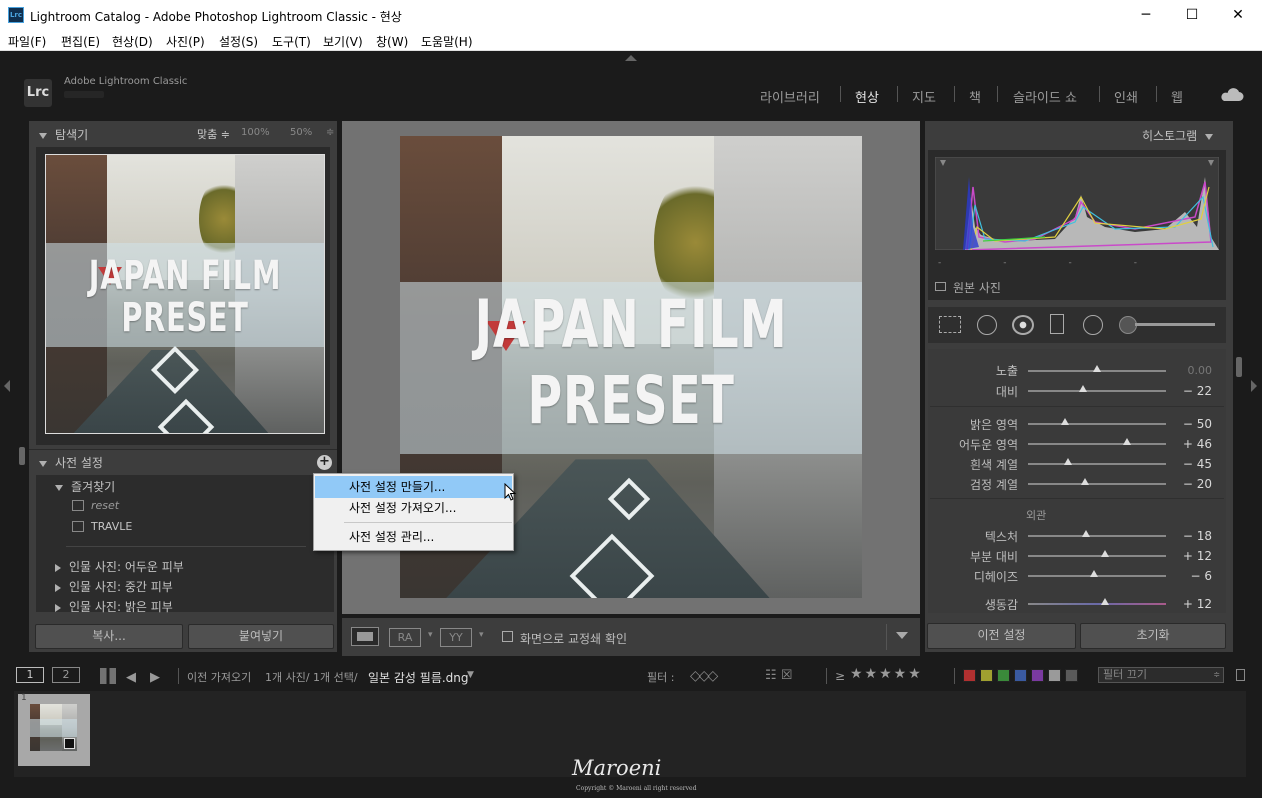 This screenshot has height=798, width=1262. Describe the element at coordinates (1177, 96) in the screenshot. I see `module-web: 웹` at that location.